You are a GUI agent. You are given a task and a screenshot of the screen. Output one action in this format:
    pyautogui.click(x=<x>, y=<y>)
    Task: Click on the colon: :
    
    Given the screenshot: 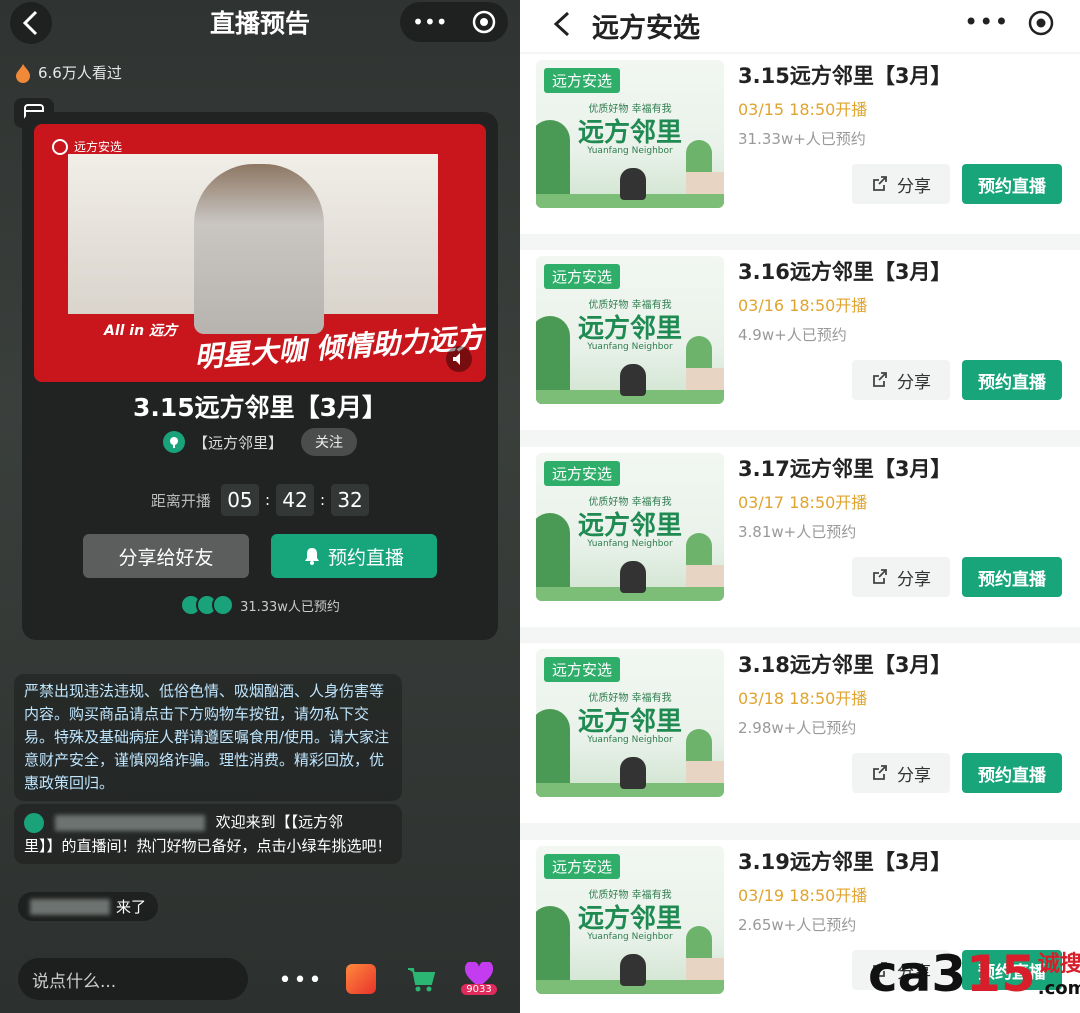 What is the action you would take?
    pyautogui.click(x=267, y=500)
    